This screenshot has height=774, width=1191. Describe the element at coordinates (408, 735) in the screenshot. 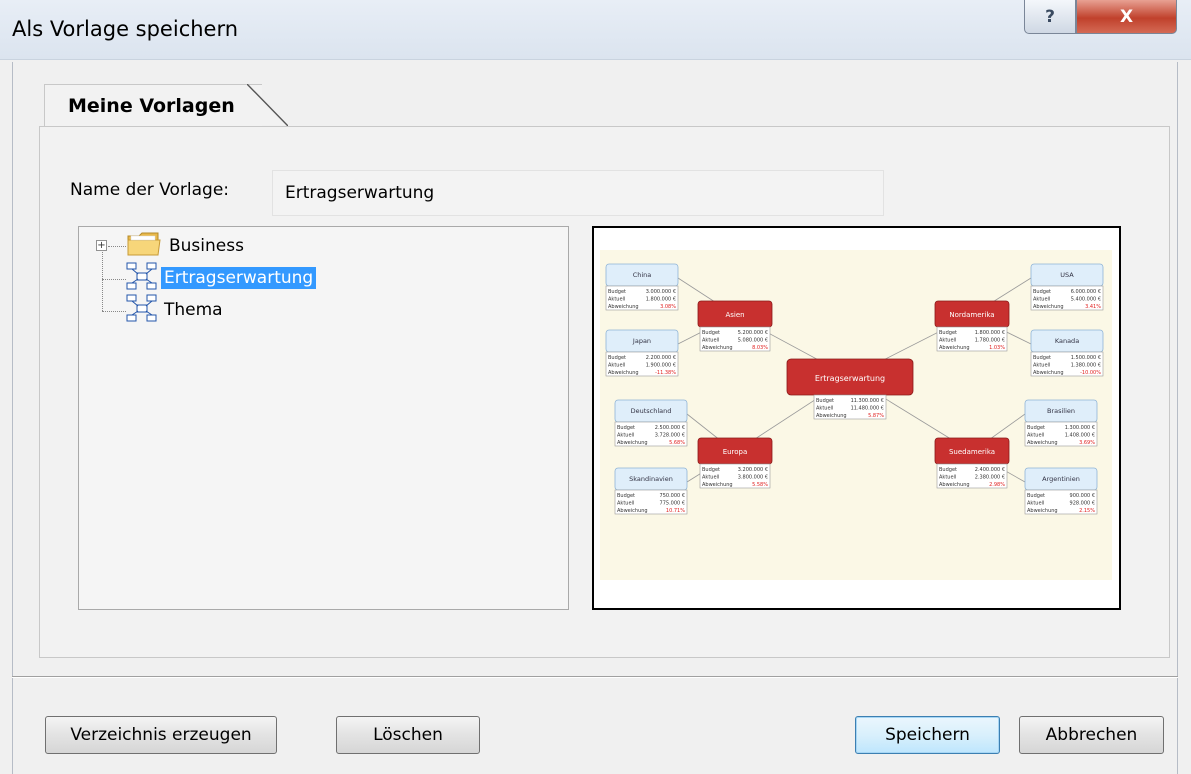

I see `delete-button: Löschen` at that location.